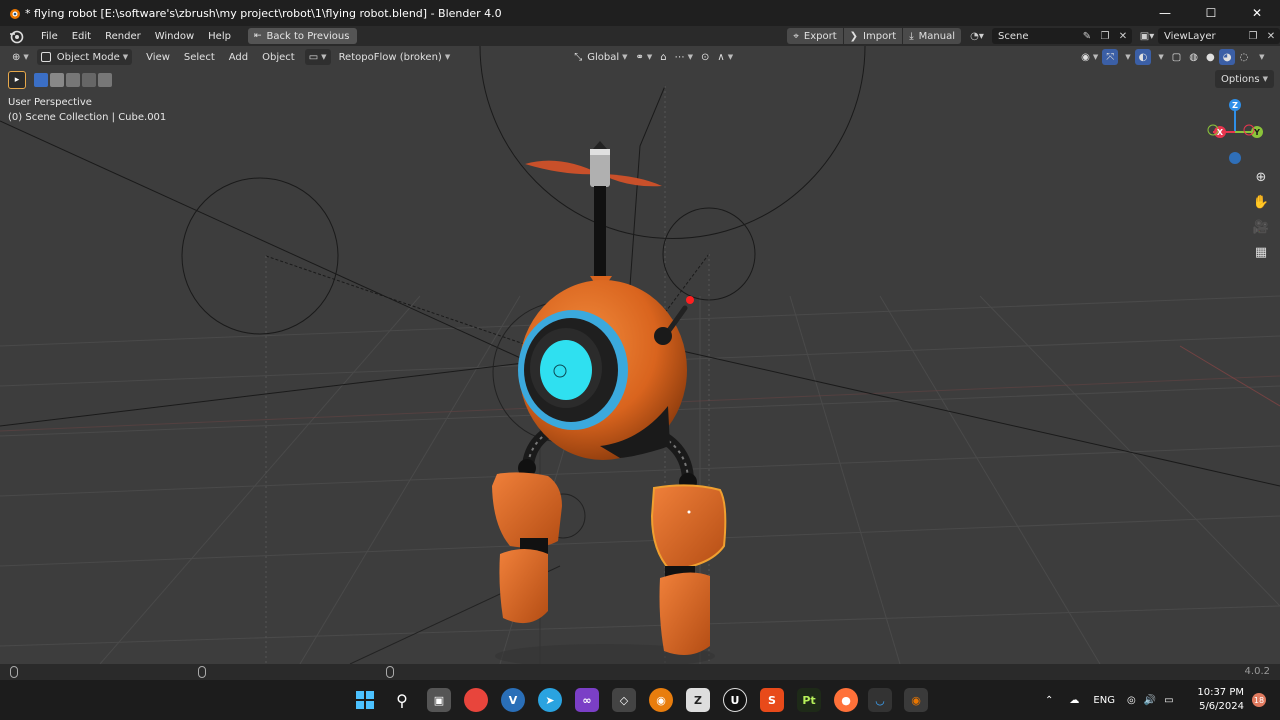 The width and height of the screenshot is (1280, 720). Describe the element at coordinates (1210, 57) in the screenshot. I see `solid-shading-icon: ●` at that location.